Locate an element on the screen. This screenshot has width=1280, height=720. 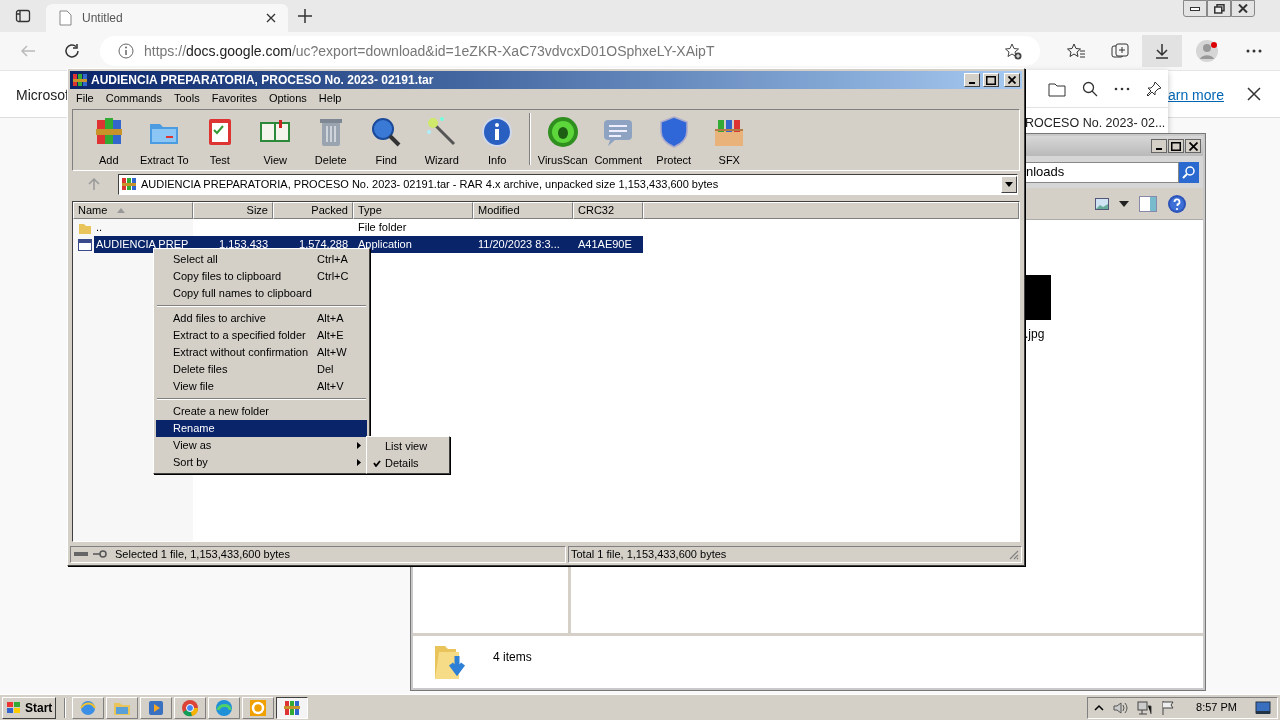
folder-icon is located at coordinates (1057, 88).